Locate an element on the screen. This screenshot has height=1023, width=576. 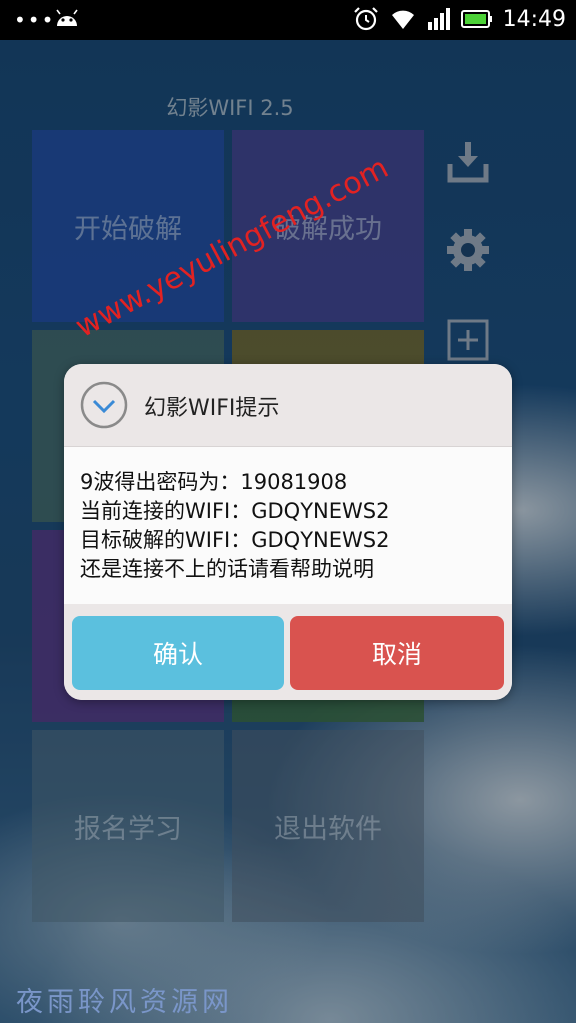
notification-dots: ••• is located at coordinates (35, 20).